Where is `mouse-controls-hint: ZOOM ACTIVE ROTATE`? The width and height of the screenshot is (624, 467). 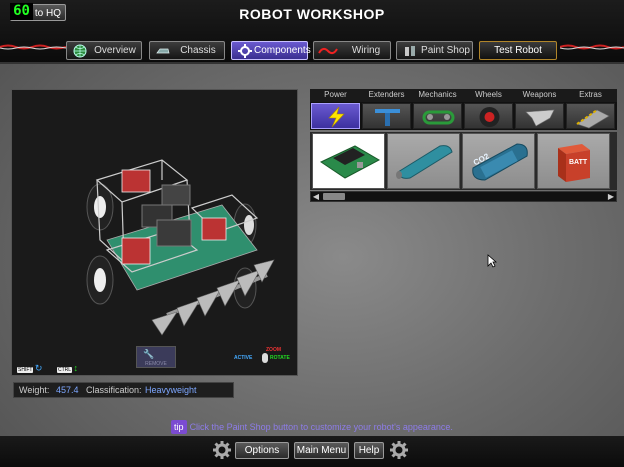 mouse-controls-hint: ZOOM ACTIVE ROTATE is located at coordinates (265, 357).